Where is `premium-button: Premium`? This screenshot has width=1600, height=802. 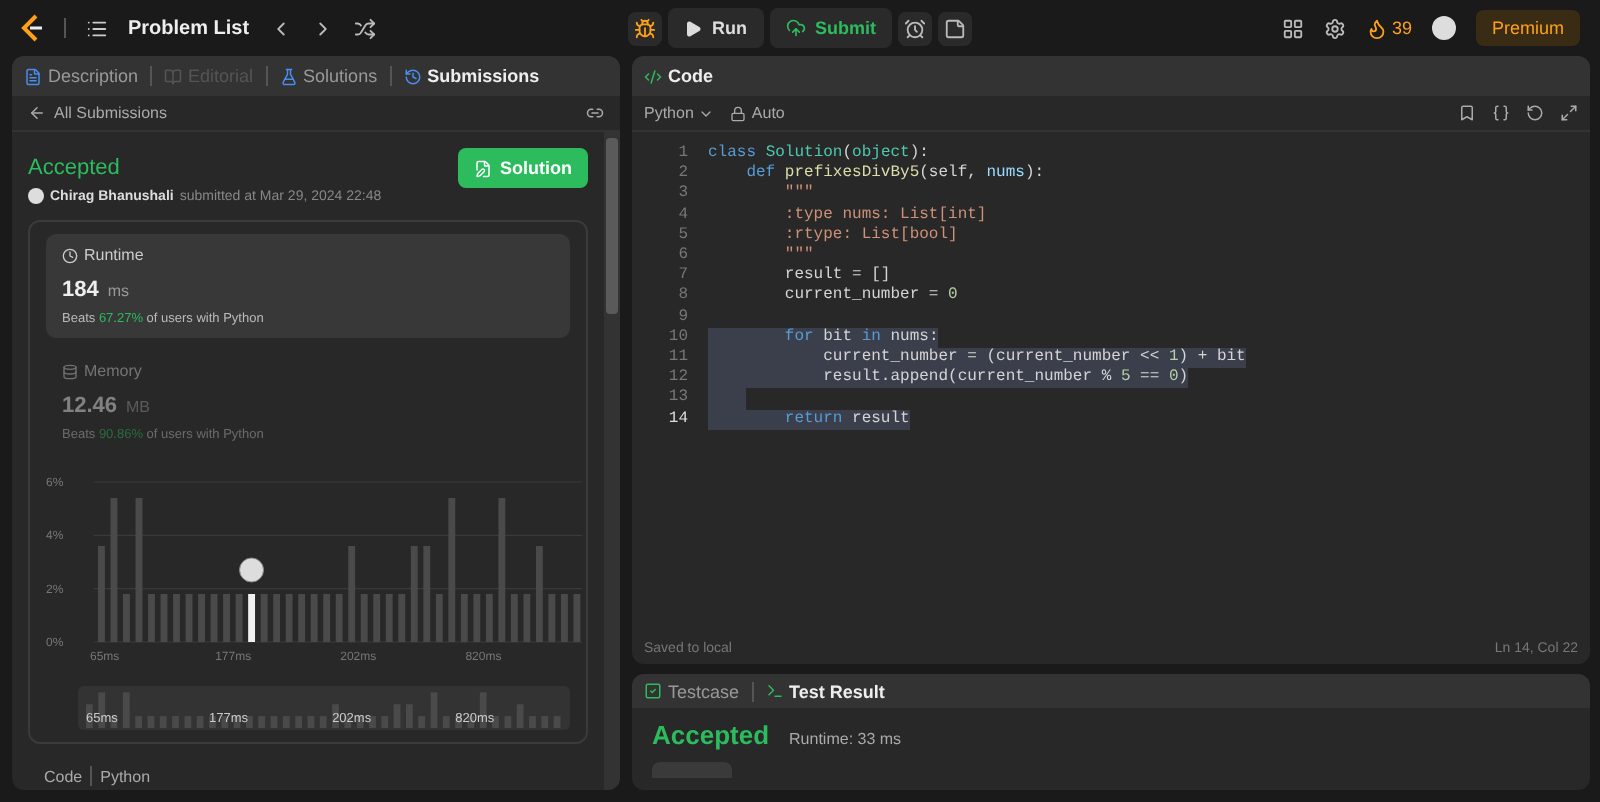 premium-button: Premium is located at coordinates (1527, 28).